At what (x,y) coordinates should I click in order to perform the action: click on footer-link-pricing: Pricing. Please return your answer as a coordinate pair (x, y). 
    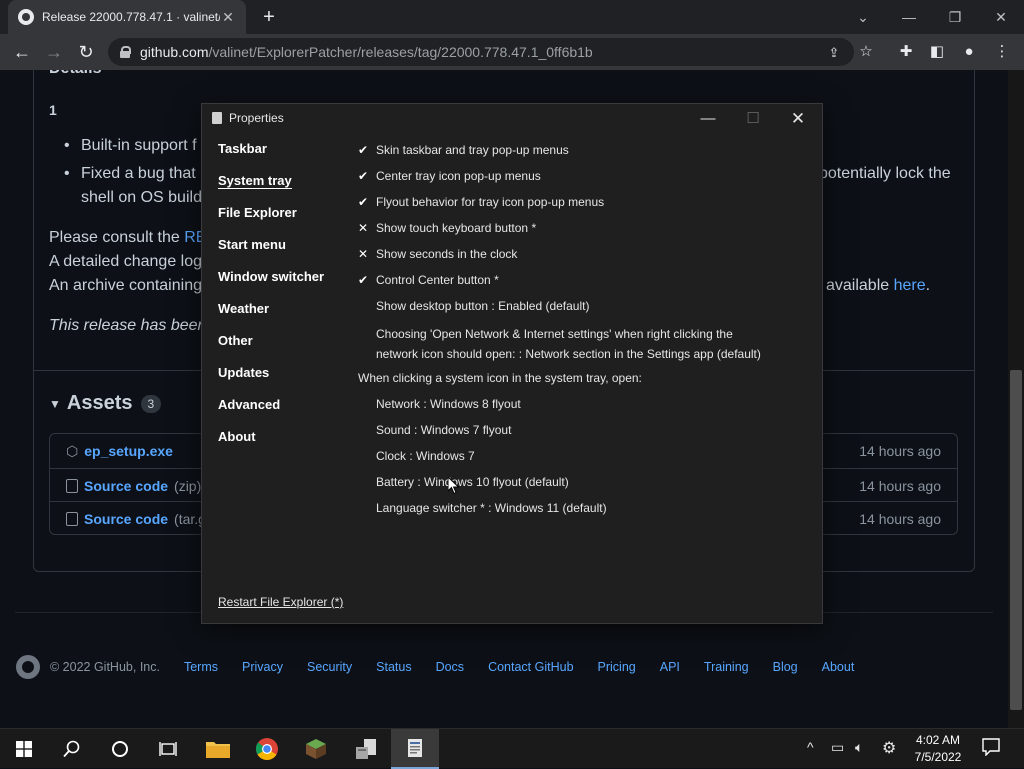
    Looking at the image, I should click on (617, 667).